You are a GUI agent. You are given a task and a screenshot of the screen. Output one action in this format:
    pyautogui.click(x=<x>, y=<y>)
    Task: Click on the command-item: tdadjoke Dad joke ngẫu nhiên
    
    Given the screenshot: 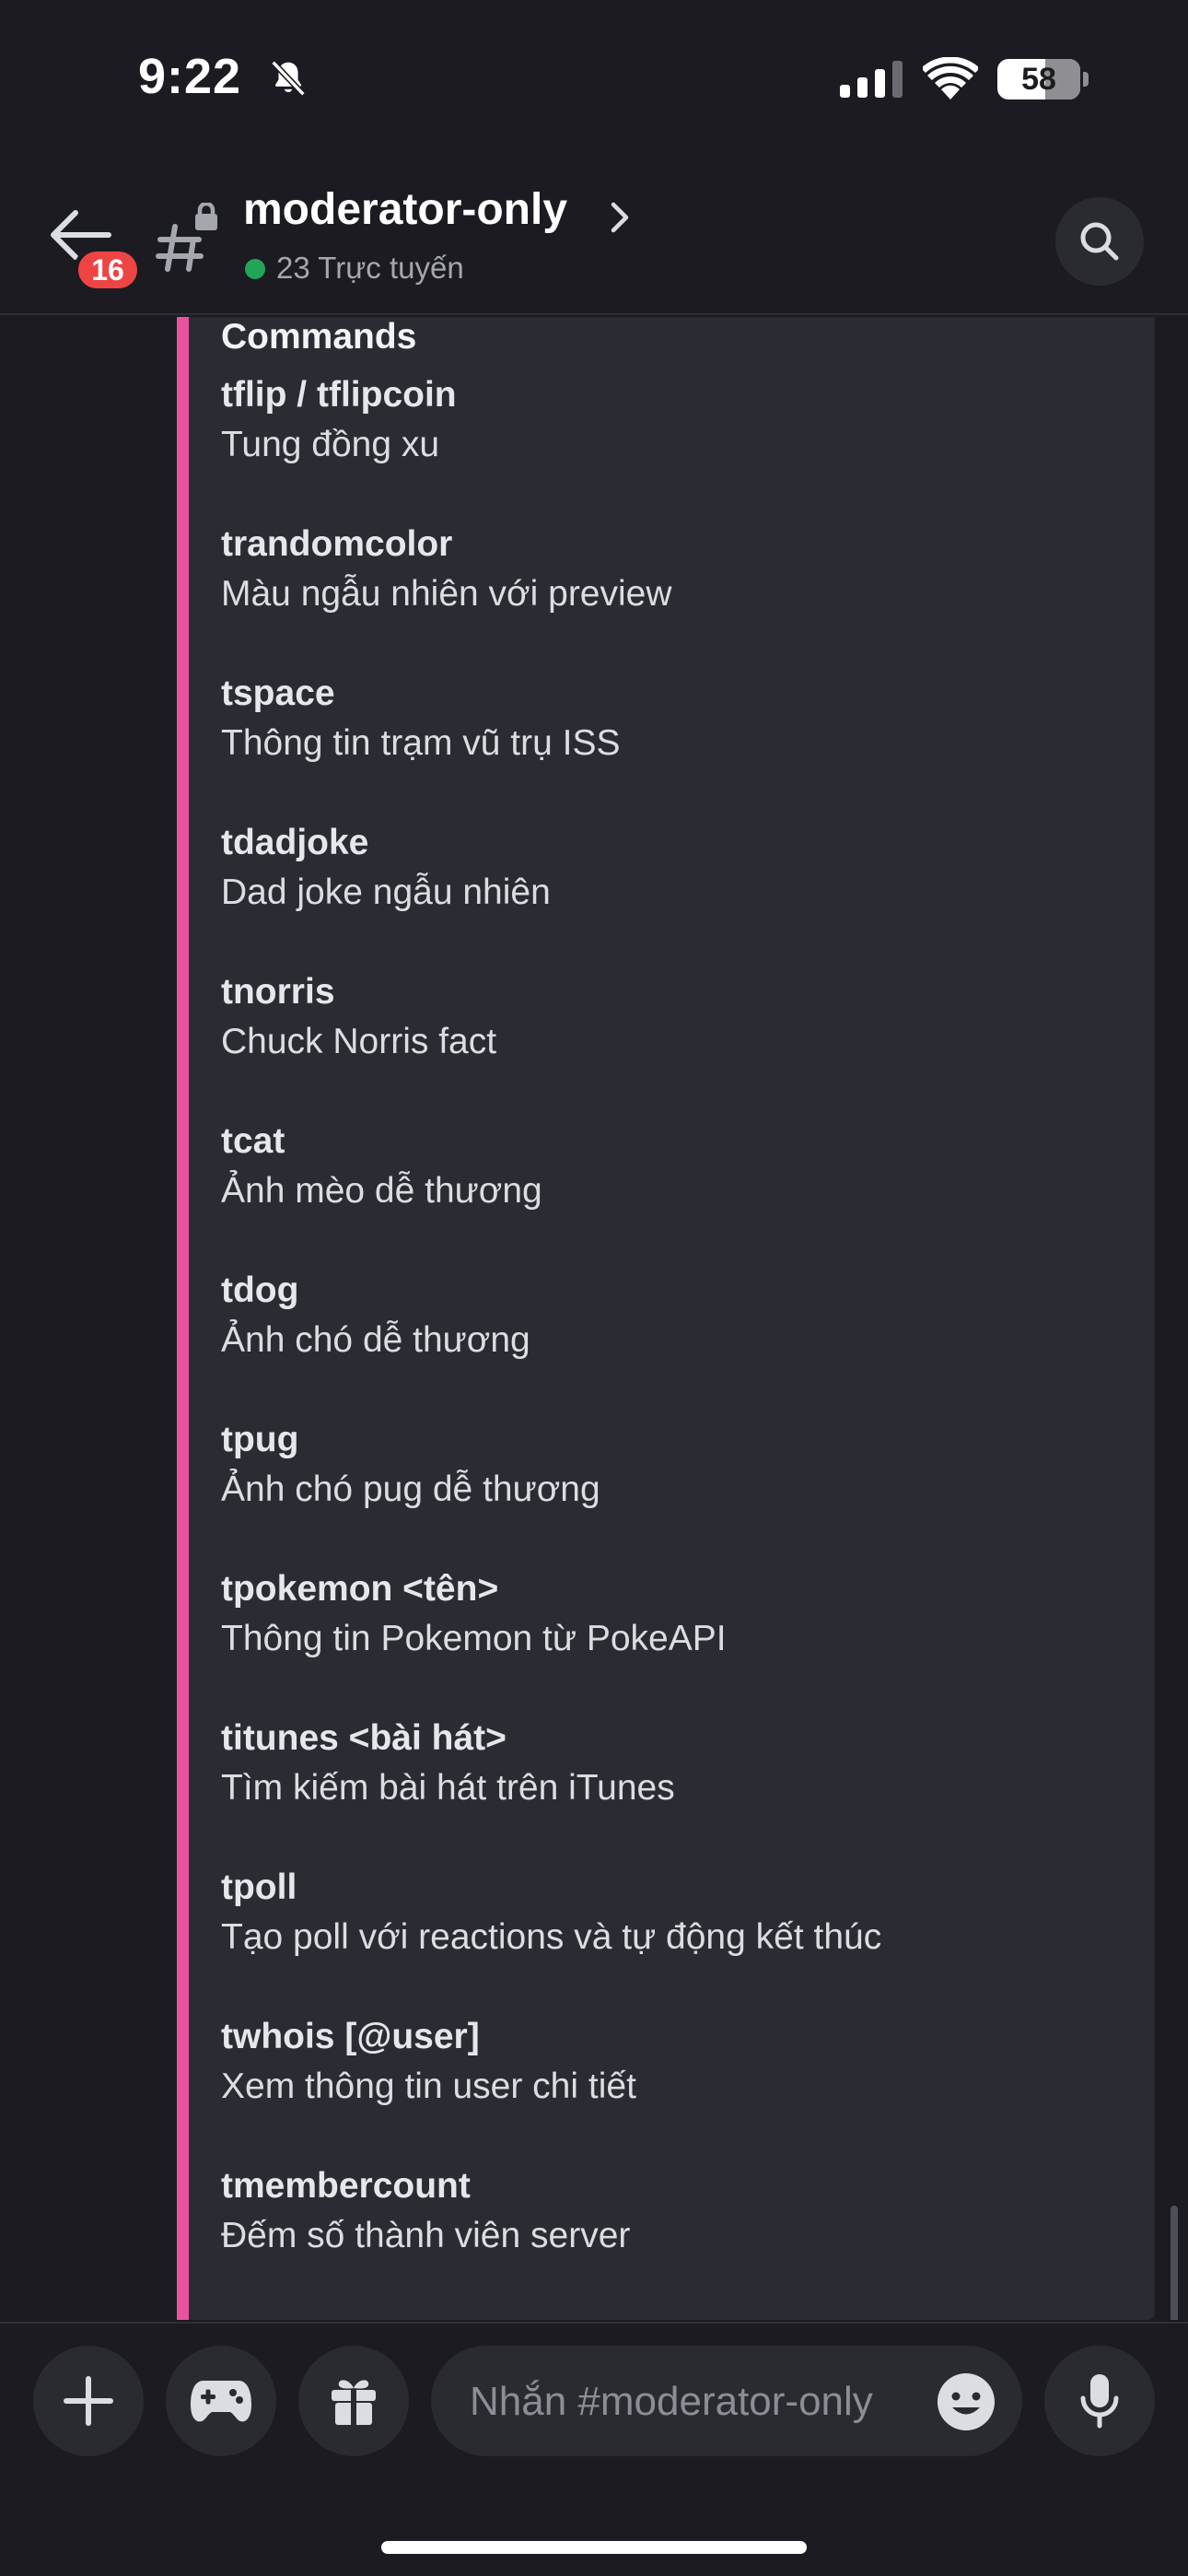 What is the action you would take?
    pyautogui.click(x=672, y=868)
    